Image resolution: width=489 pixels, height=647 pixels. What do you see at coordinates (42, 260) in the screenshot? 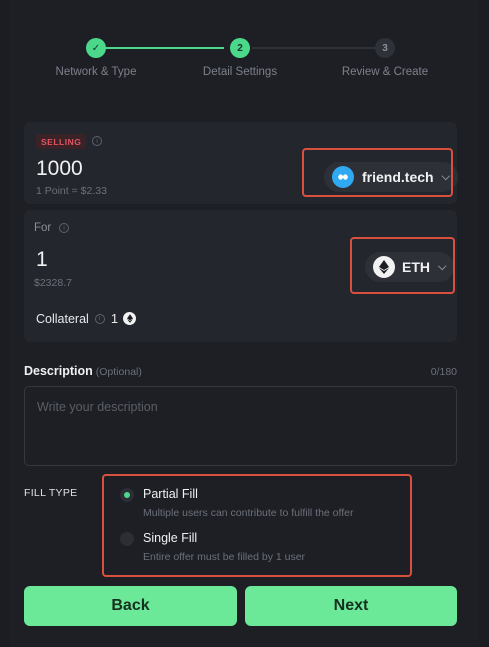
I see `for-amount-input: 1` at bounding box center [42, 260].